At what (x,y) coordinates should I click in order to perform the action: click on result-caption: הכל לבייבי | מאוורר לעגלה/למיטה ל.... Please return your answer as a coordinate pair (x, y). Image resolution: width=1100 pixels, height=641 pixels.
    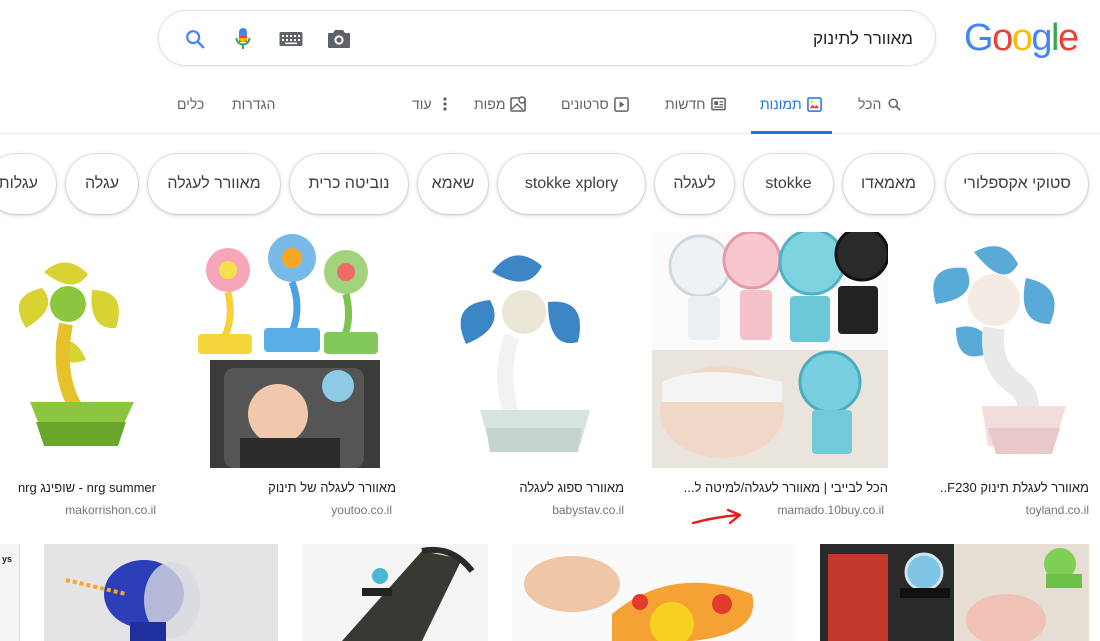
    Looking at the image, I should click on (770, 487).